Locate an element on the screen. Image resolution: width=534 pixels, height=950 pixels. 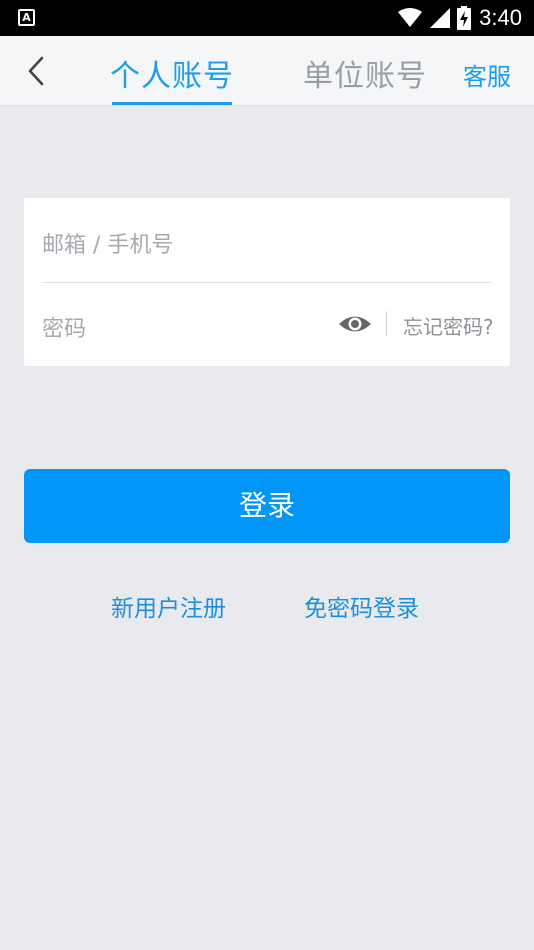
login-button: 登录 is located at coordinates (267, 506).